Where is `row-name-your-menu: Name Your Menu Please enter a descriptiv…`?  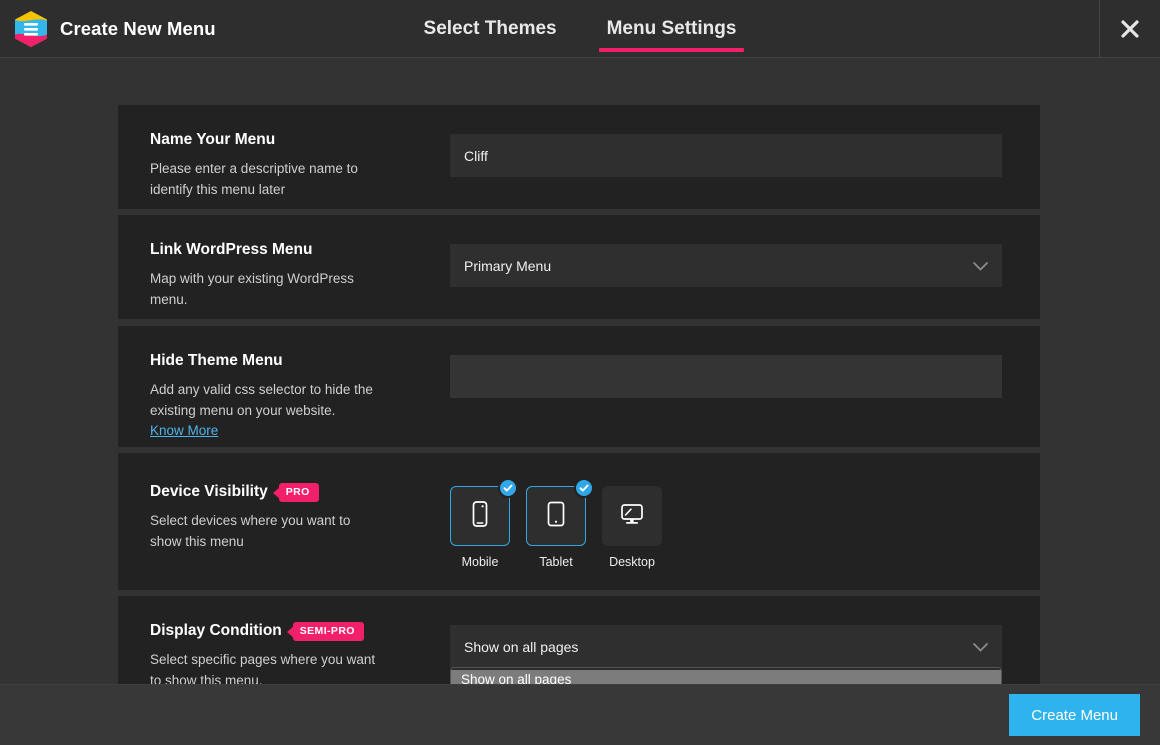 row-name-your-menu: Name Your Menu Please enter a descriptiv… is located at coordinates (579, 157).